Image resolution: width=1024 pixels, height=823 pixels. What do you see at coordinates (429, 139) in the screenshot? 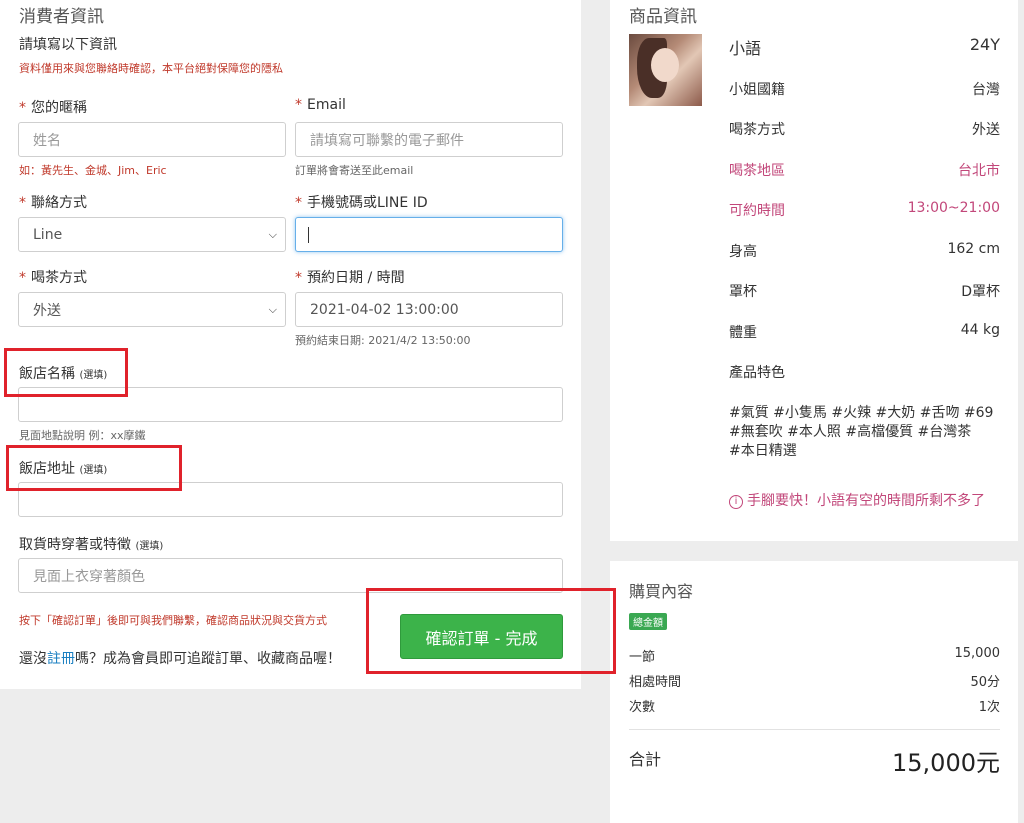
I see `email-input: 請填寫可聯繫的電子郵件` at bounding box center [429, 139].